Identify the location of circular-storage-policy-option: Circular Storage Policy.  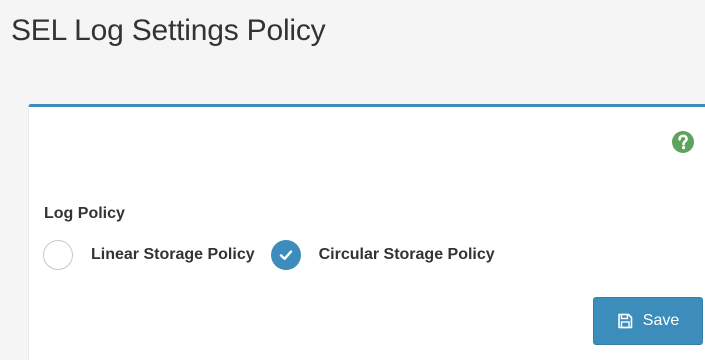
(382, 255).